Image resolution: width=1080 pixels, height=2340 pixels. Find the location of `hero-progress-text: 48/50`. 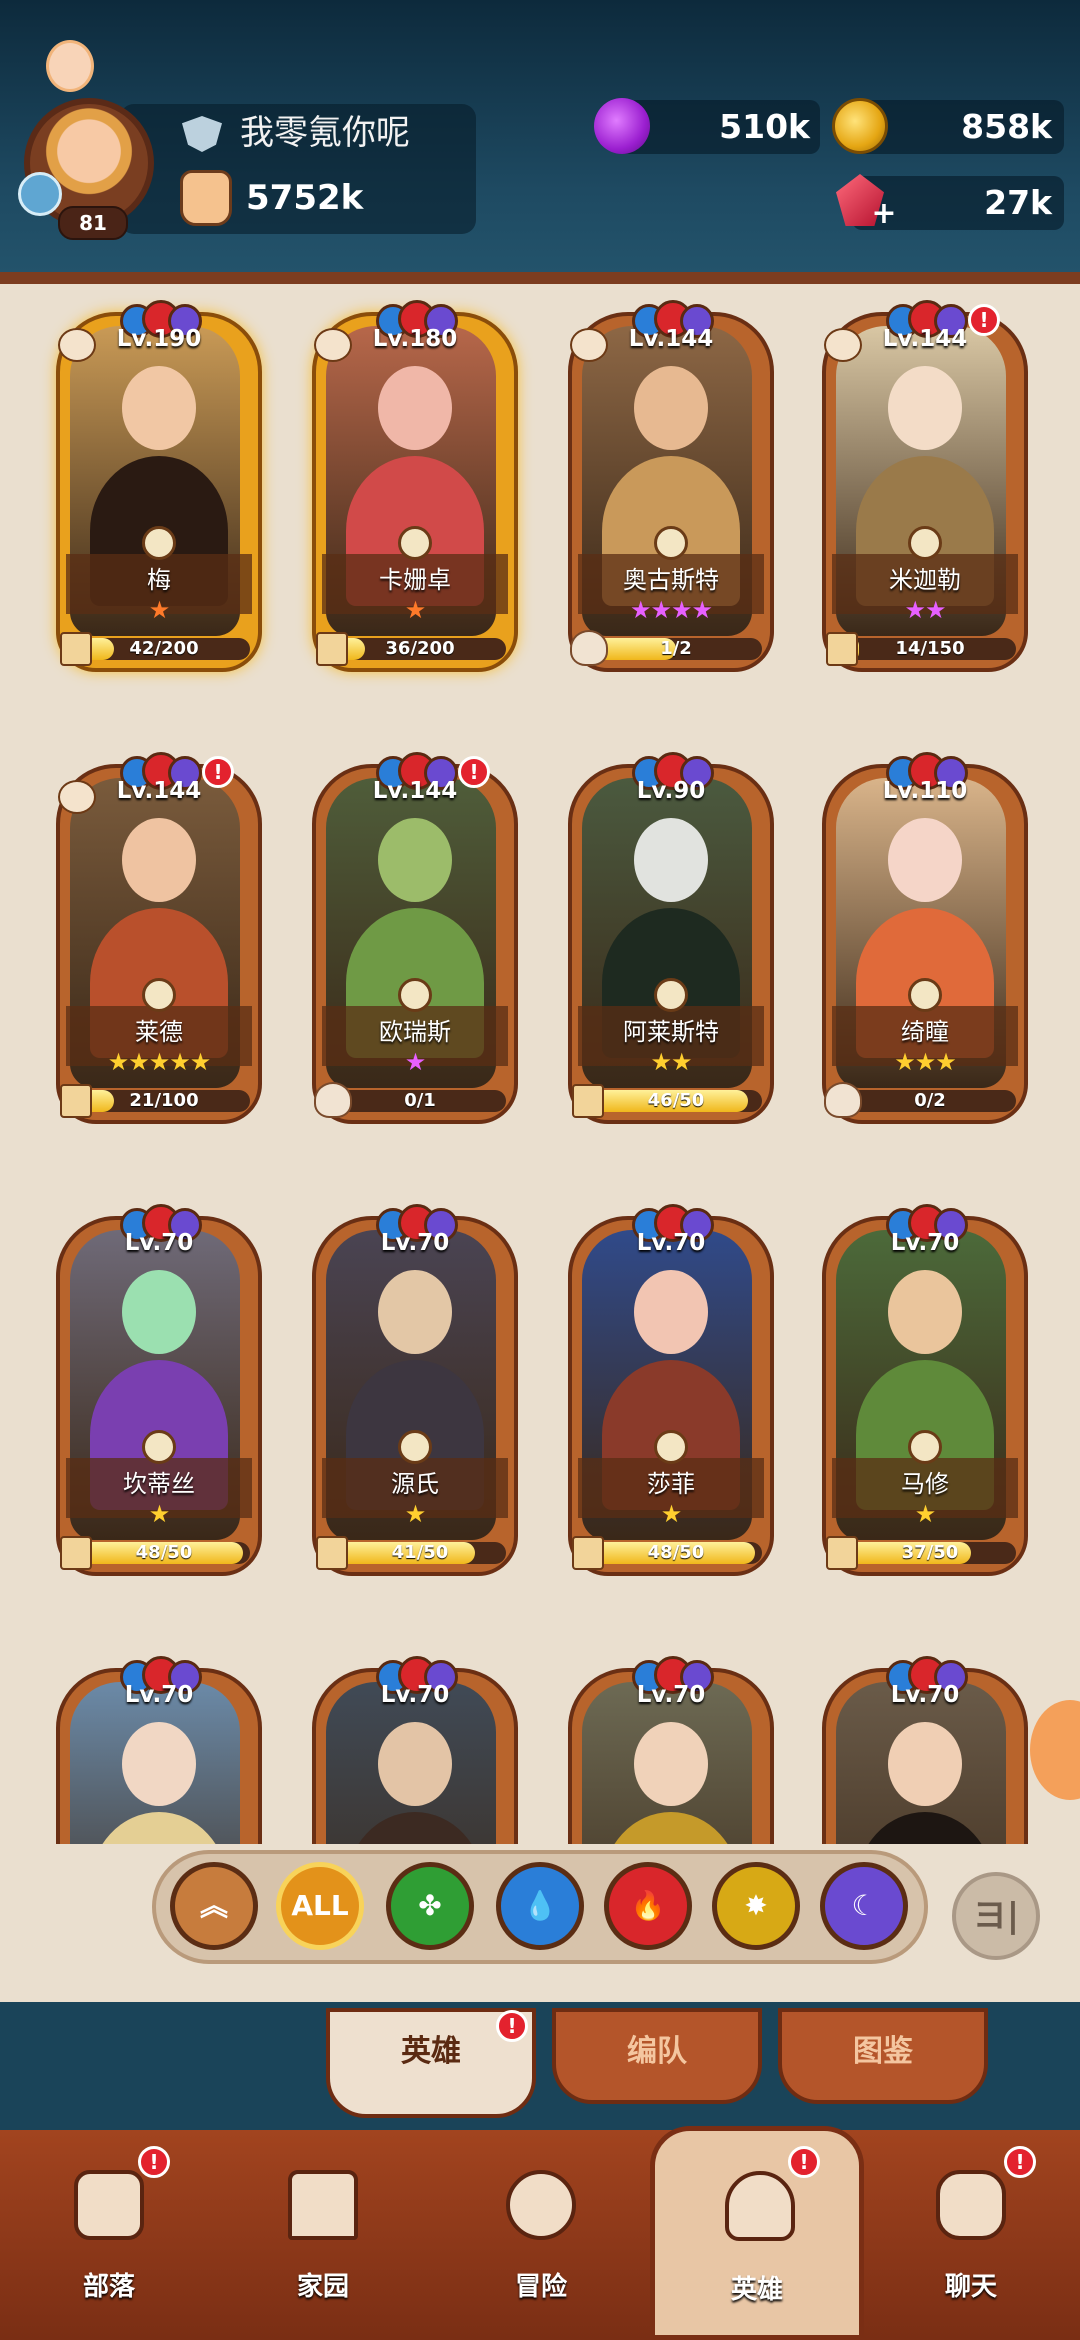

hero-progress-text: 48/50 is located at coordinates (676, 1552).